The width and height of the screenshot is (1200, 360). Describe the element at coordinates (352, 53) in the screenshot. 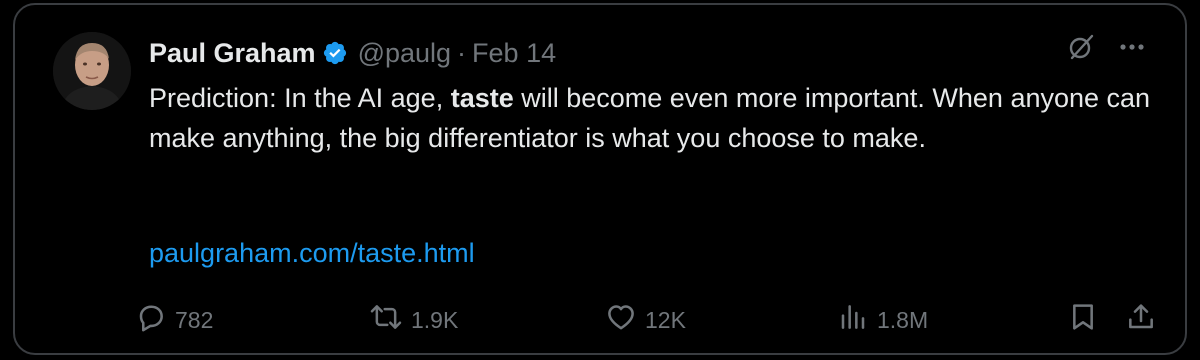

I see `tweet-header: Paul Graham @paulg · Feb 14` at that location.